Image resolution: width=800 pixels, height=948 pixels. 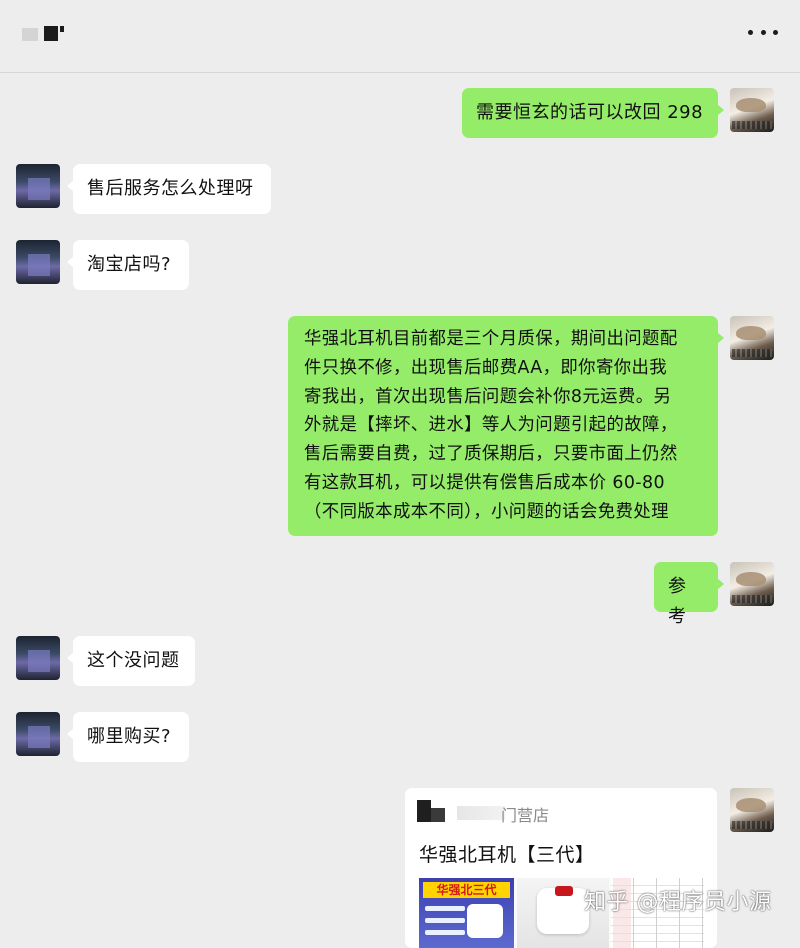 I want to click on message-text: 参考, so click(x=677, y=601).